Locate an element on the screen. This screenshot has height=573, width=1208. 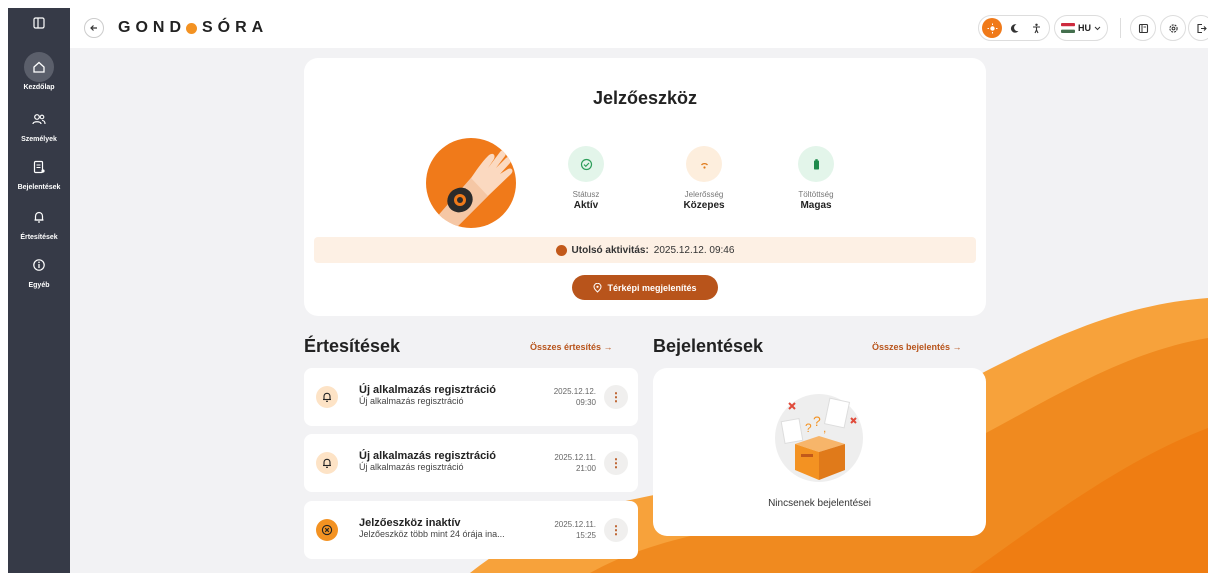
stat-status: Státusz Aktív is located at coordinates (586, 178).